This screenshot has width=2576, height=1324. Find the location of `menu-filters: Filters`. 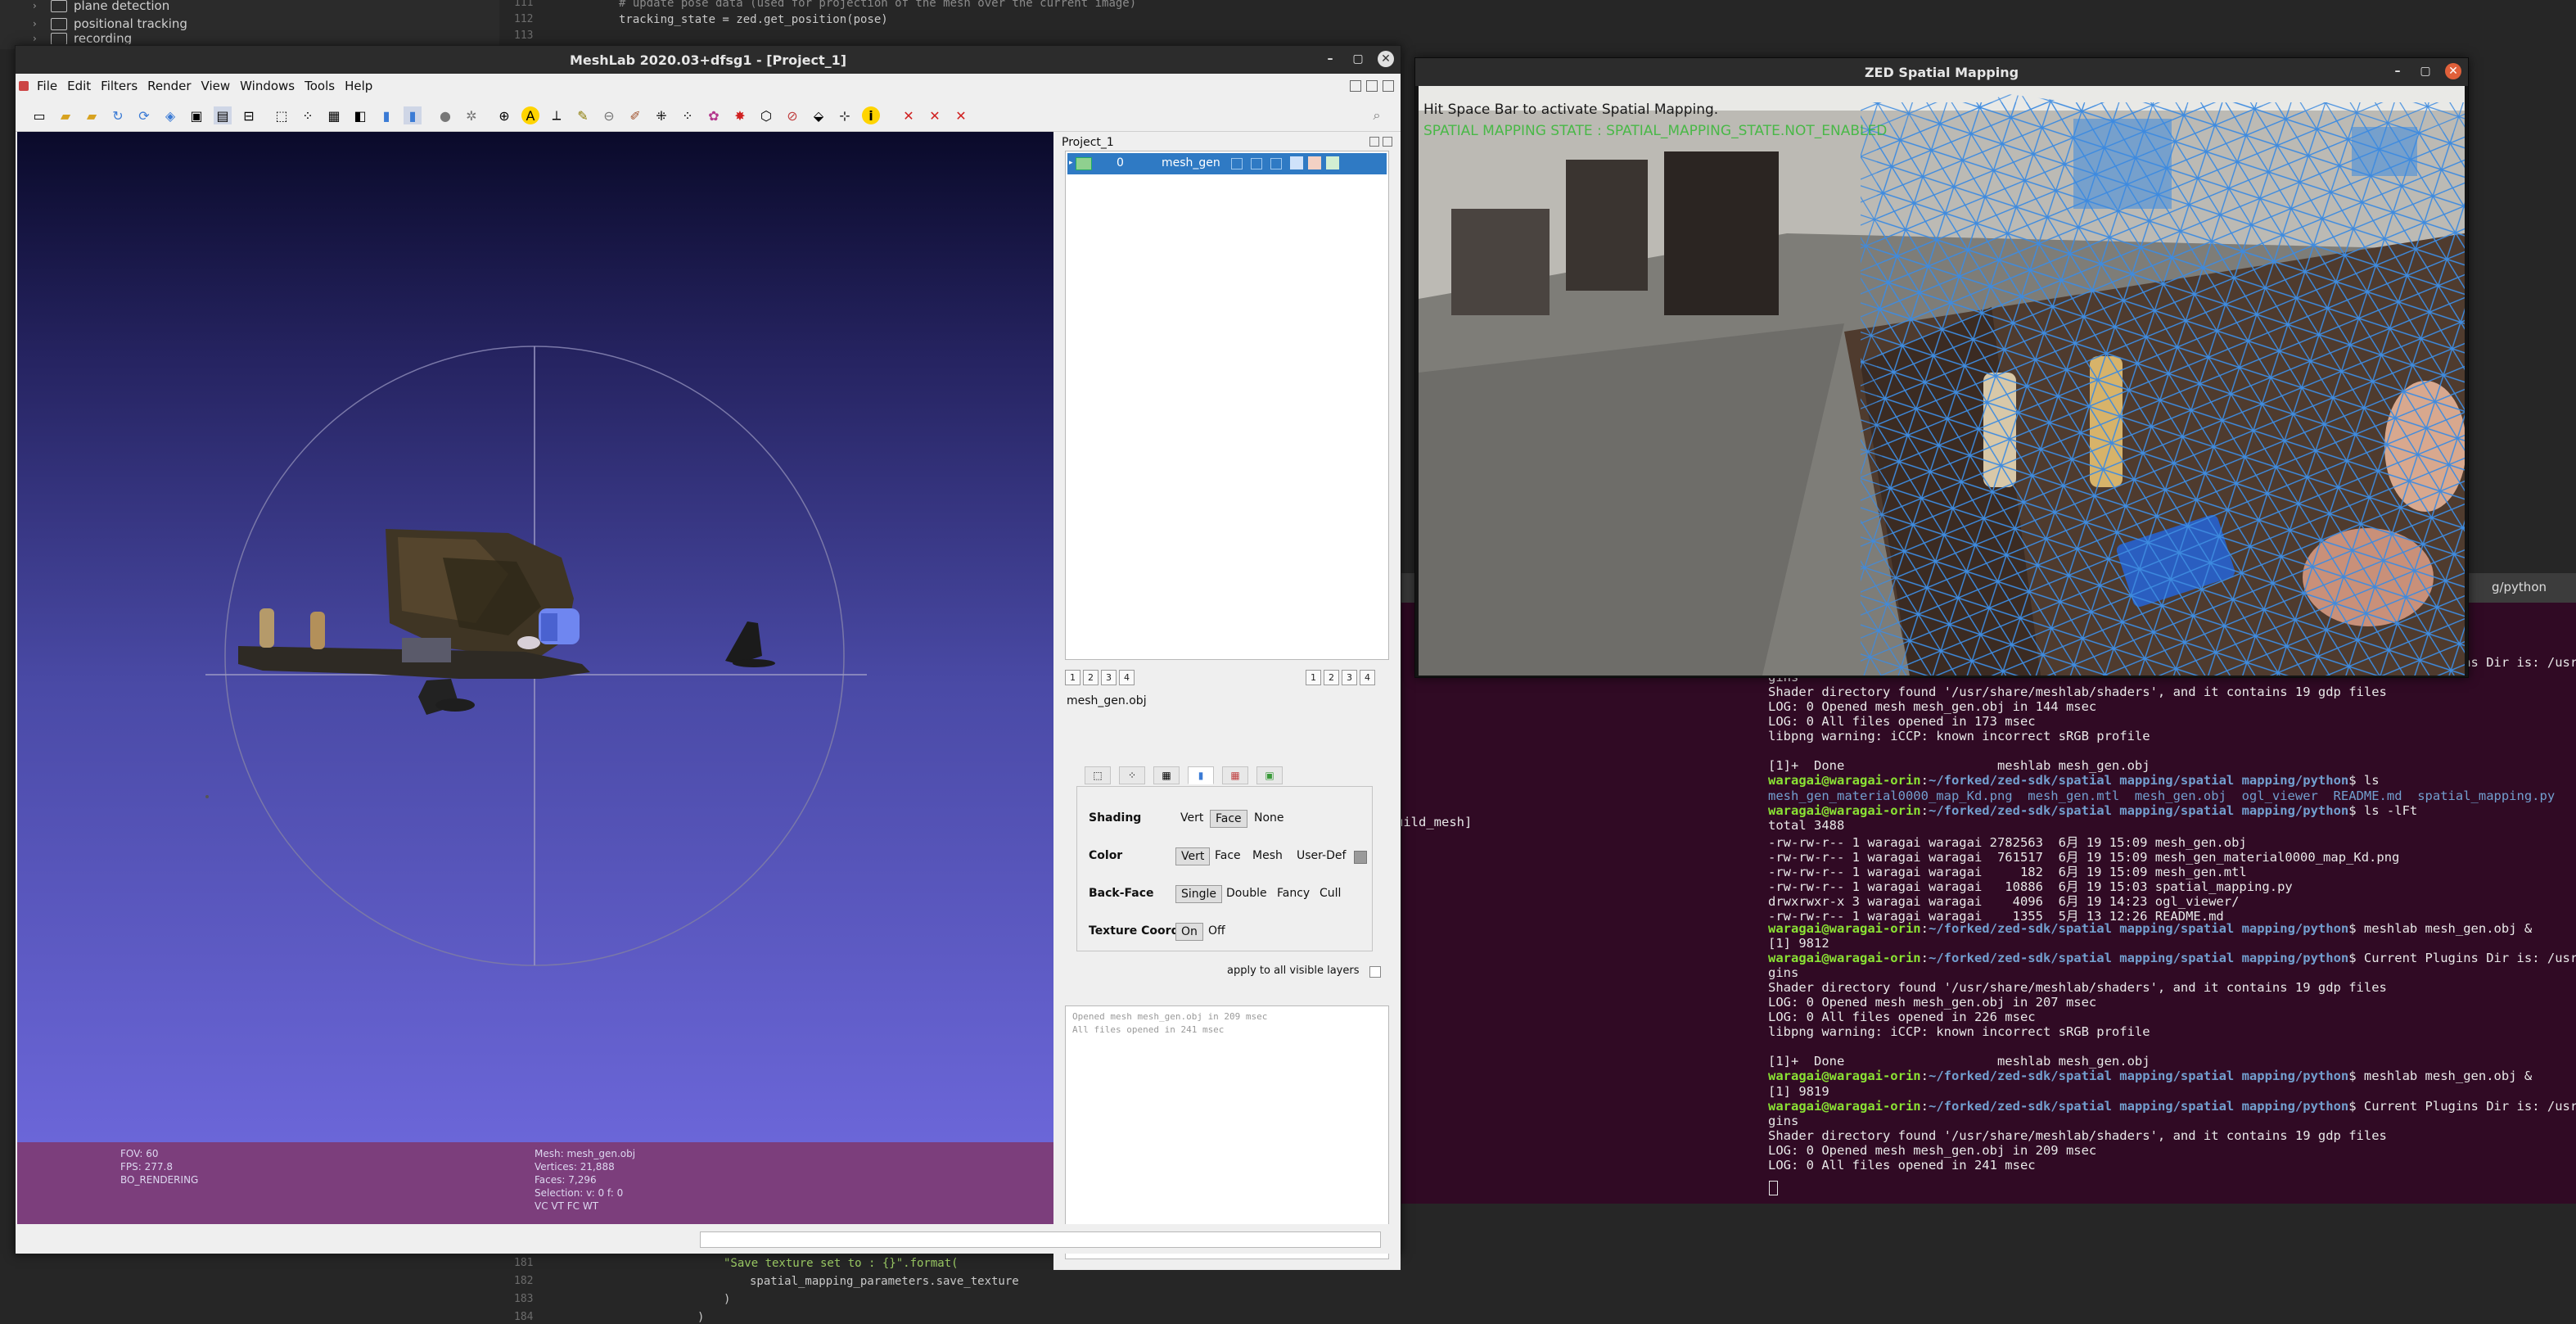

menu-filters: Filters is located at coordinates (119, 86).